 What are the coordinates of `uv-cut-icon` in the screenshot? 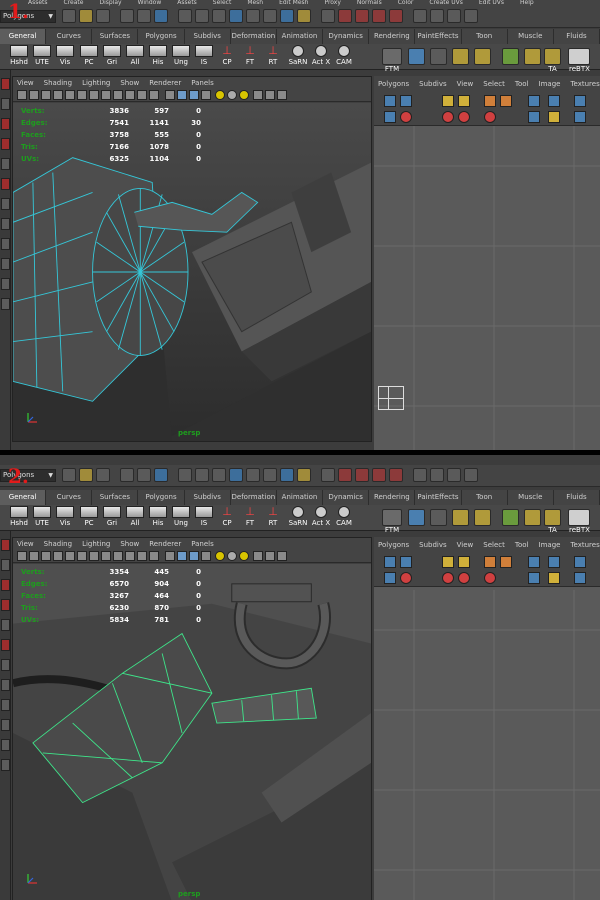 It's located at (534, 562).